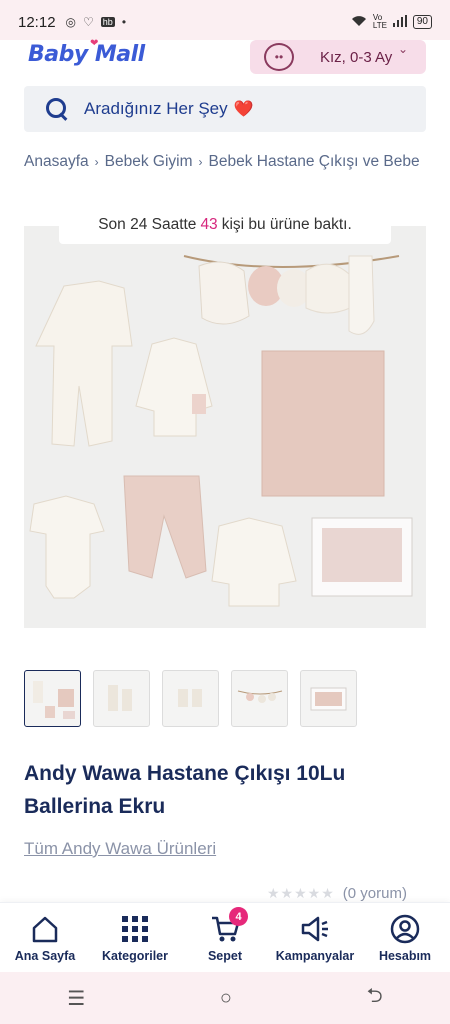 This screenshot has height=1024, width=450. Describe the element at coordinates (149, 162) in the screenshot. I see `breadcrumb-item-category: Bebek Giyim` at that location.